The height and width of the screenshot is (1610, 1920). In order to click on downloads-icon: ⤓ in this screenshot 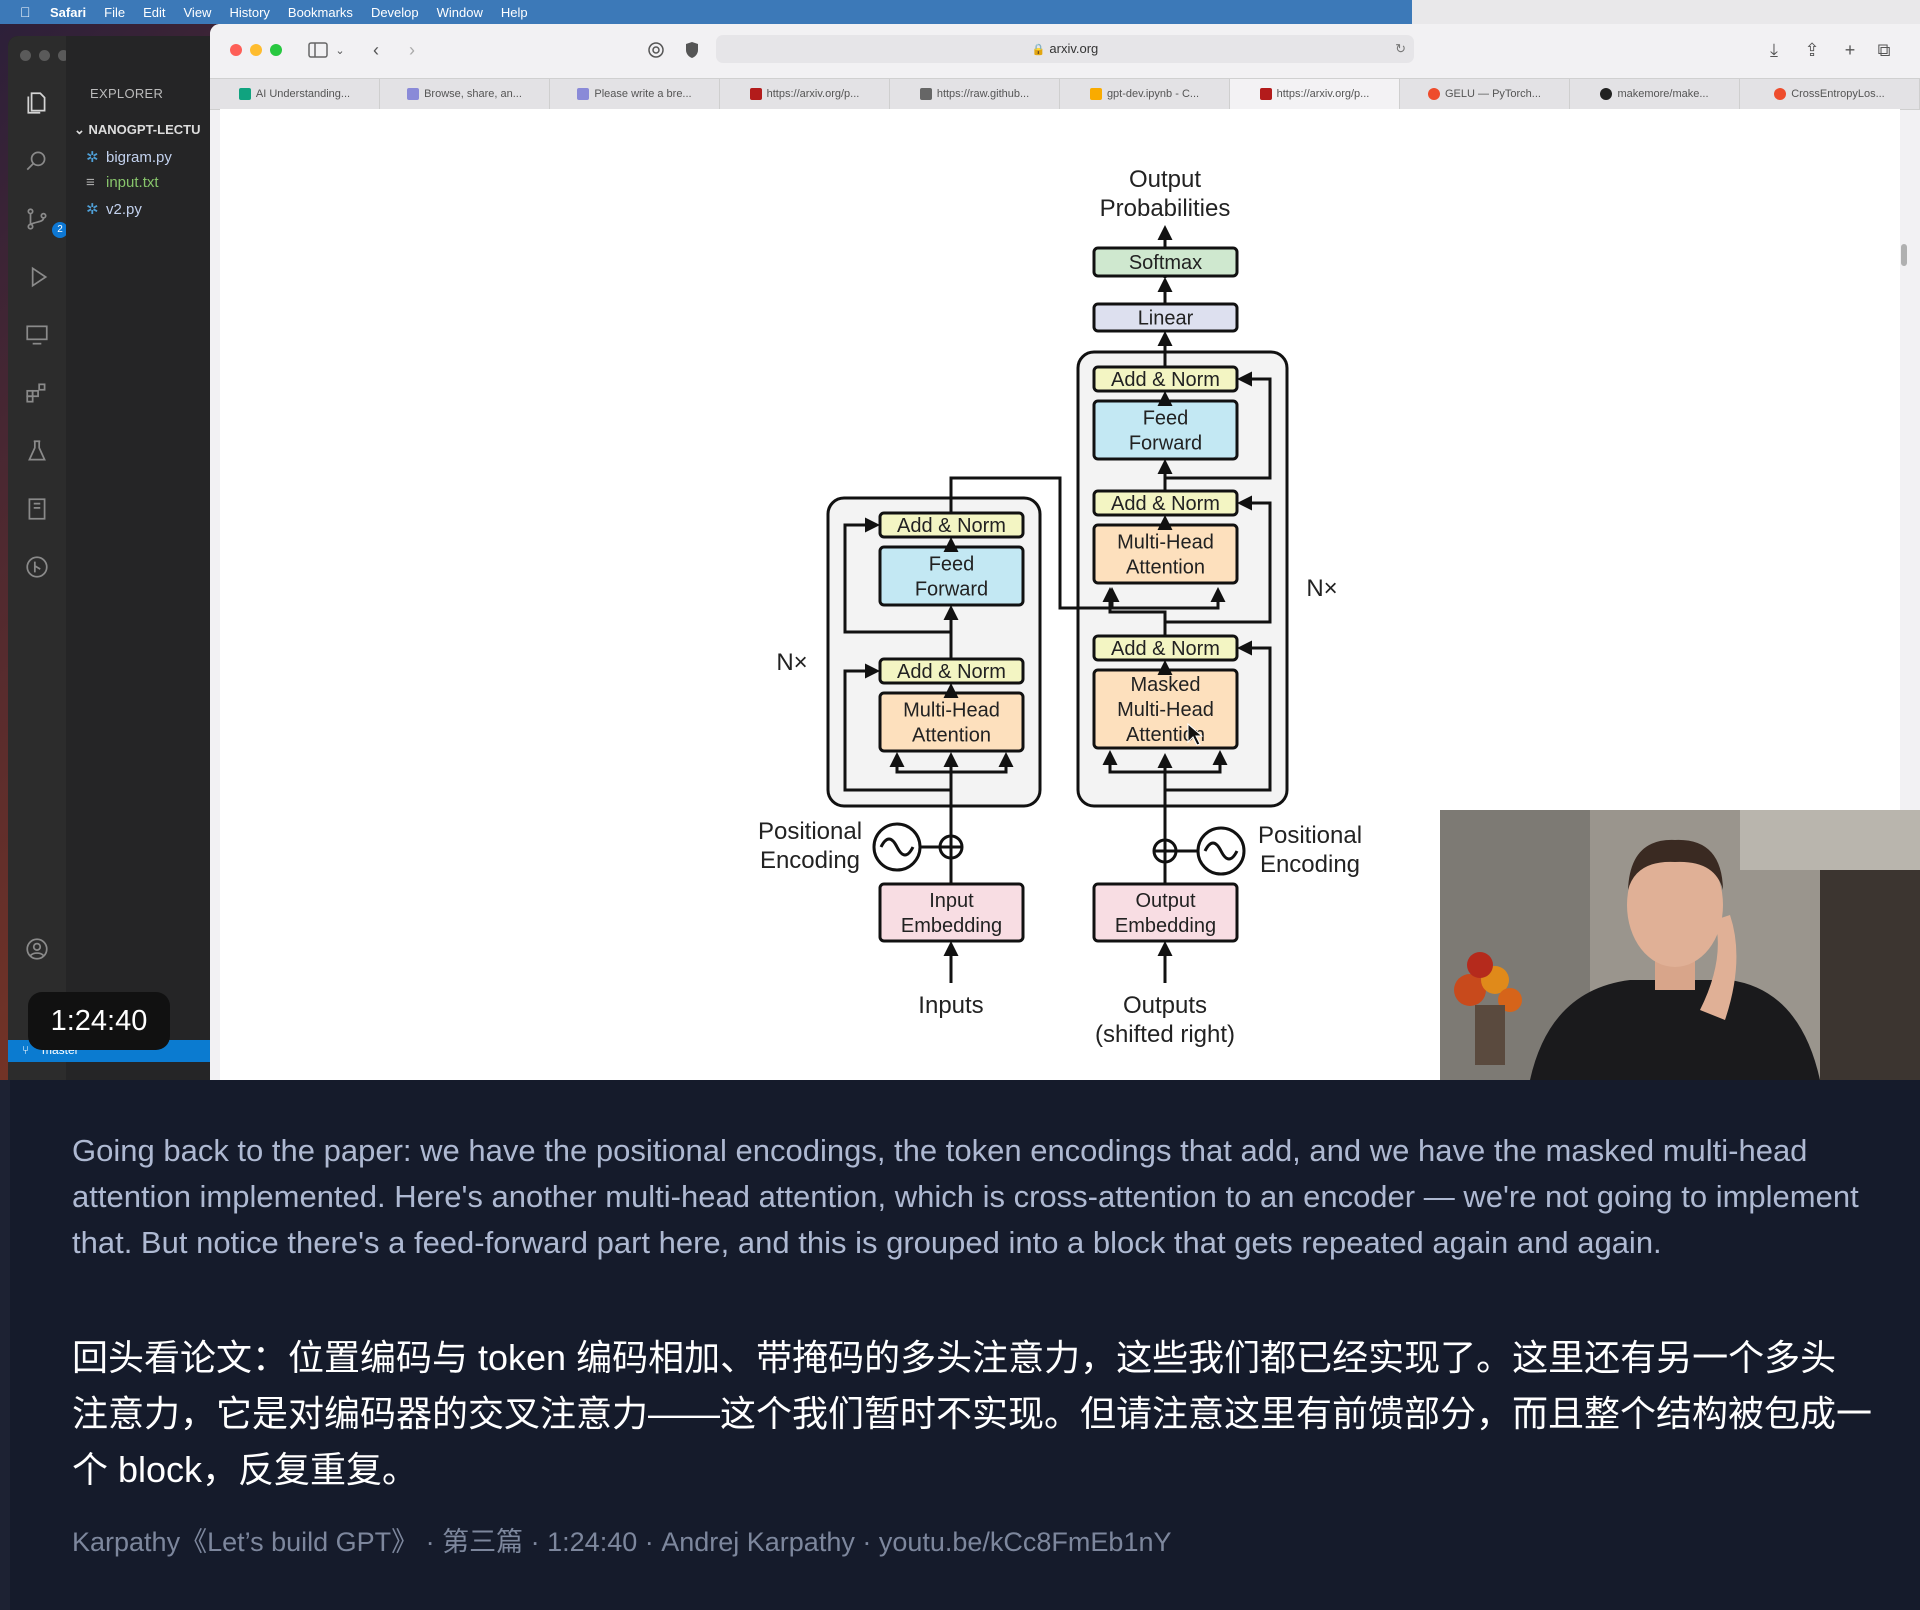, I will do `click(1774, 50)`.